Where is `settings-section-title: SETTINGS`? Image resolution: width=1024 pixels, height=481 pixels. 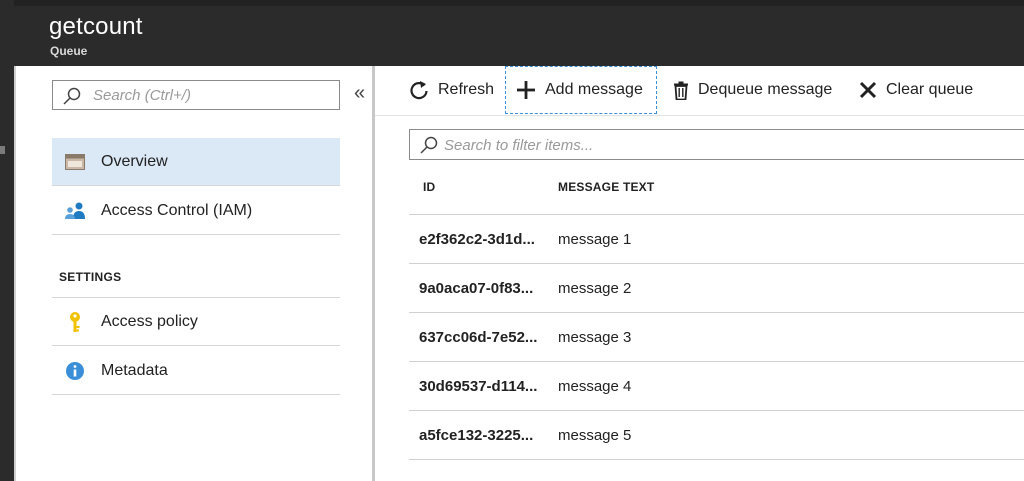
settings-section-title: SETTINGS is located at coordinates (90, 277).